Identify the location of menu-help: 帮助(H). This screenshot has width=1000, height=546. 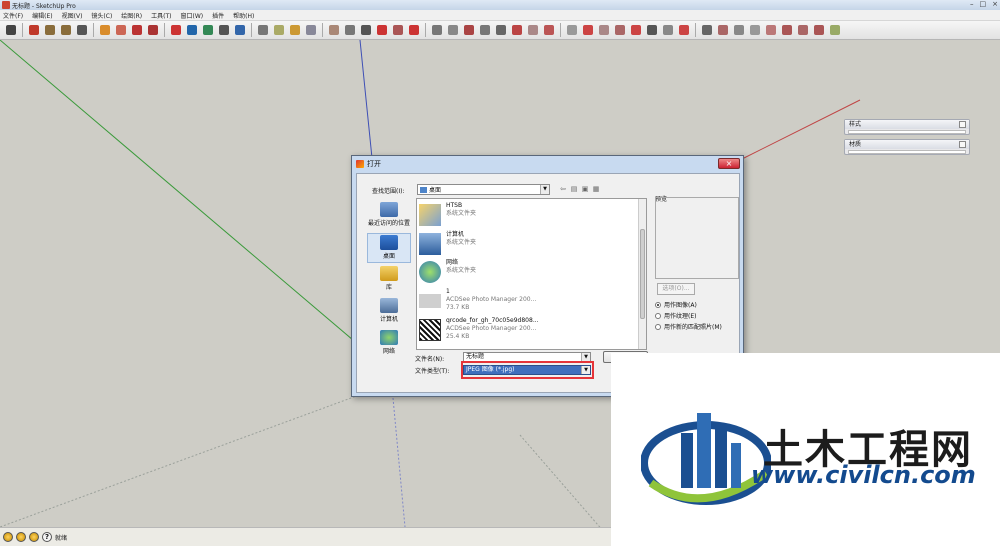
(243, 15).